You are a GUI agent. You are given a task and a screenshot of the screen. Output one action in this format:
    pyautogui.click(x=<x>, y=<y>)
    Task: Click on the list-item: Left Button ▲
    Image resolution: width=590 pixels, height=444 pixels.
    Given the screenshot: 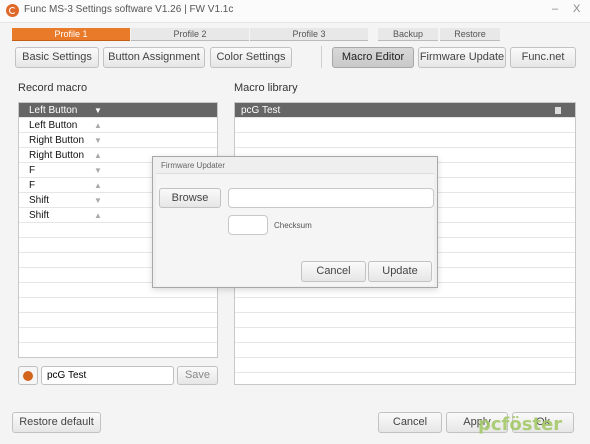 What is the action you would take?
    pyautogui.click(x=118, y=125)
    